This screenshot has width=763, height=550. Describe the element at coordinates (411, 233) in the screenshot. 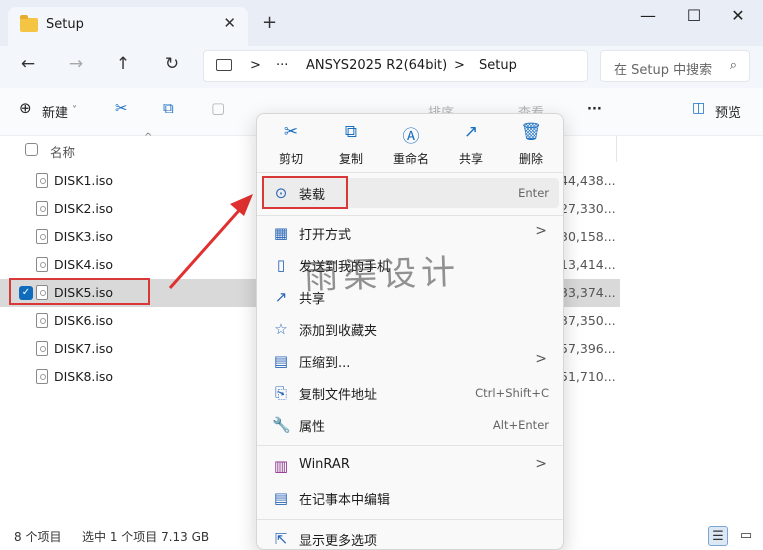

I see `menu-item-open-with: ▦ 打开方式 >` at that location.